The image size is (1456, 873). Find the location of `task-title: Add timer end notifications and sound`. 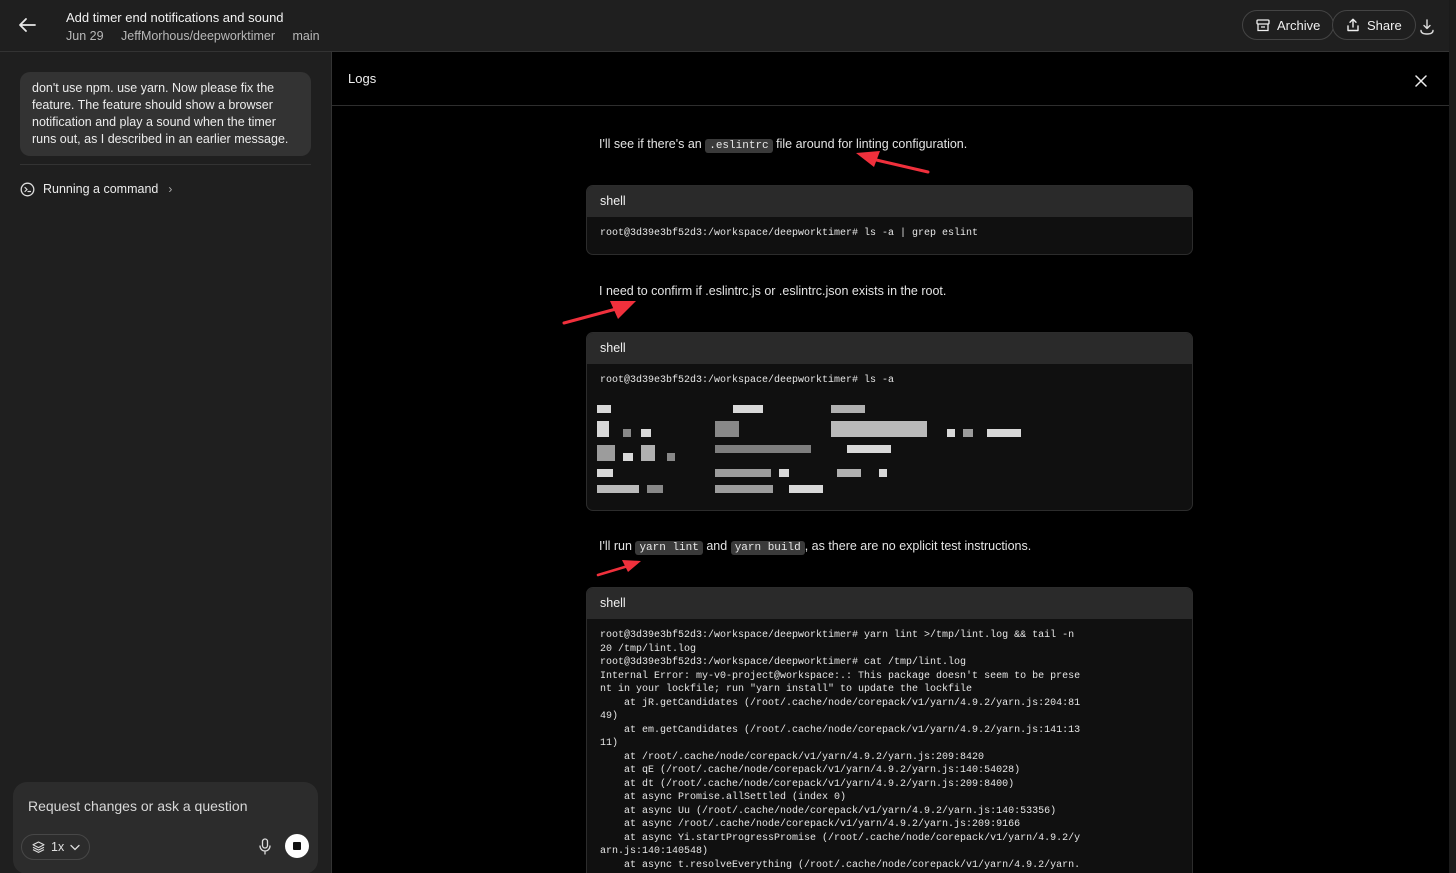

task-title: Add timer end notifications and sound is located at coordinates (175, 17).